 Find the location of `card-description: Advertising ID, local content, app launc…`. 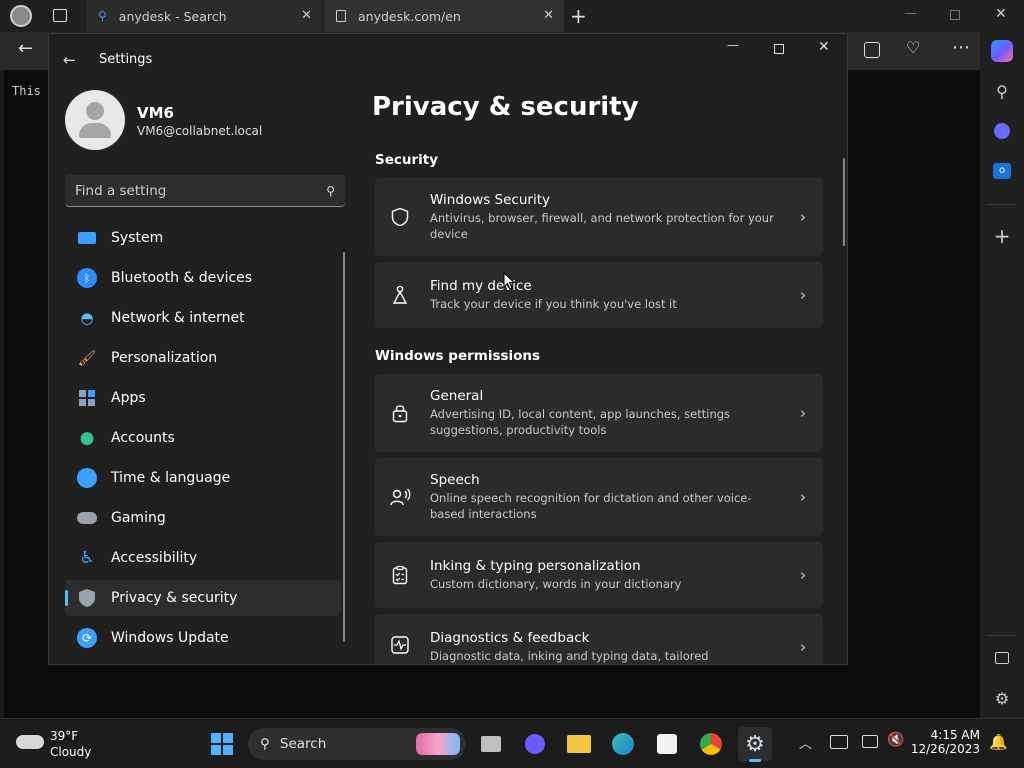

card-description: Advertising ID, local content, app launc… is located at coordinates (580, 422).